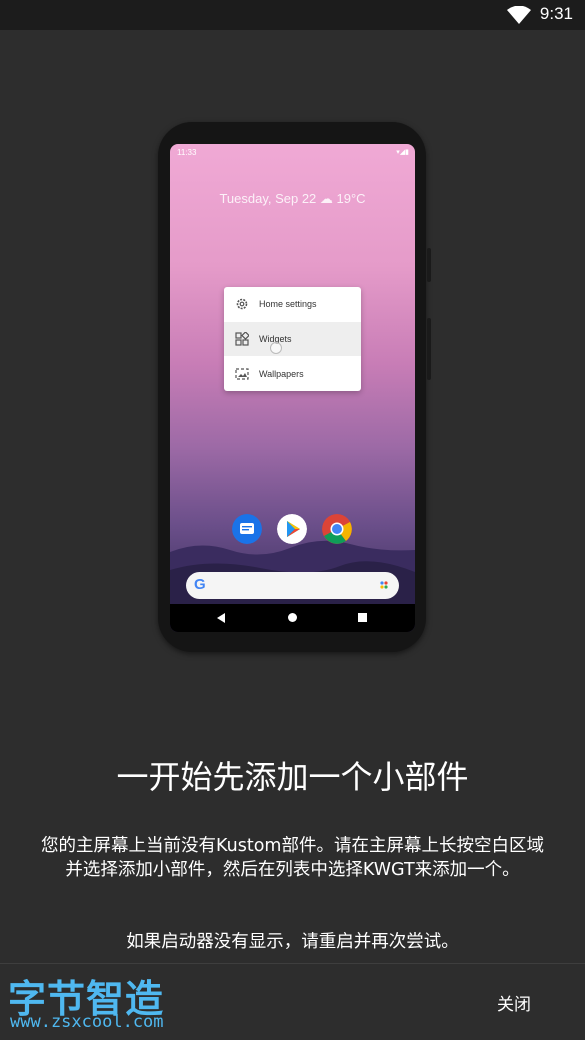 The height and width of the screenshot is (1040, 585). I want to click on assistant-icon, so click(384, 585).